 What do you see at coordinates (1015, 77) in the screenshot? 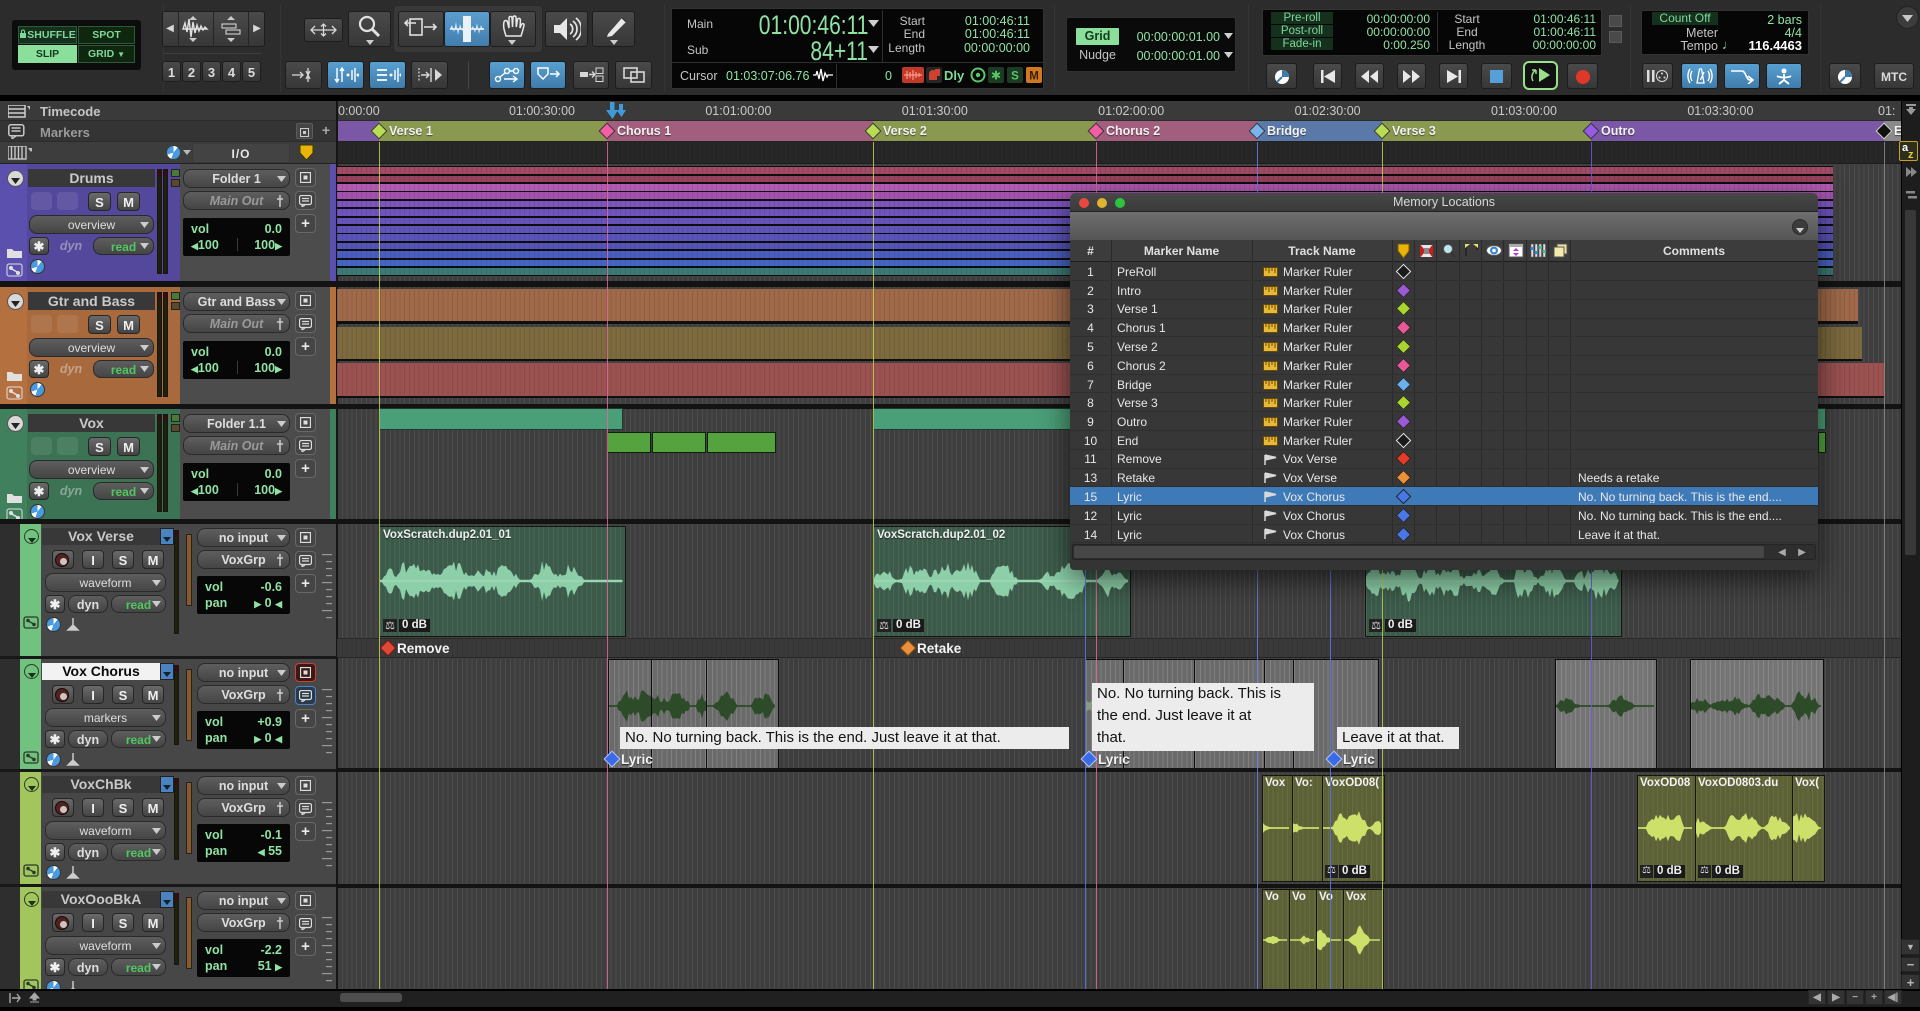
I see `svg-text: S` at bounding box center [1015, 77].